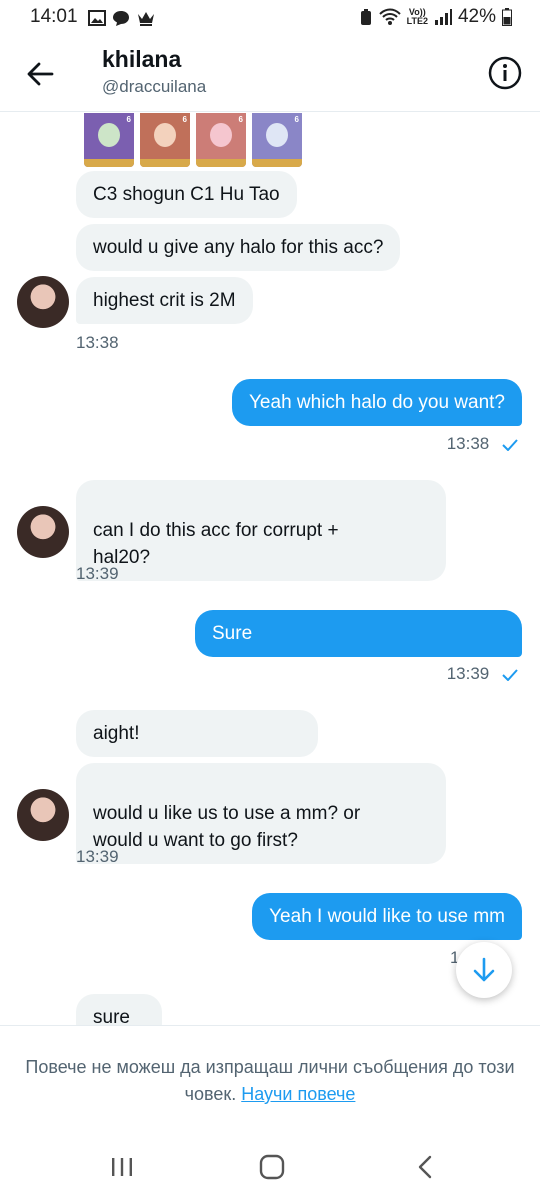 This screenshot has width=540, height=1200. I want to click on contact-handle: @draccuilana, so click(154, 87).